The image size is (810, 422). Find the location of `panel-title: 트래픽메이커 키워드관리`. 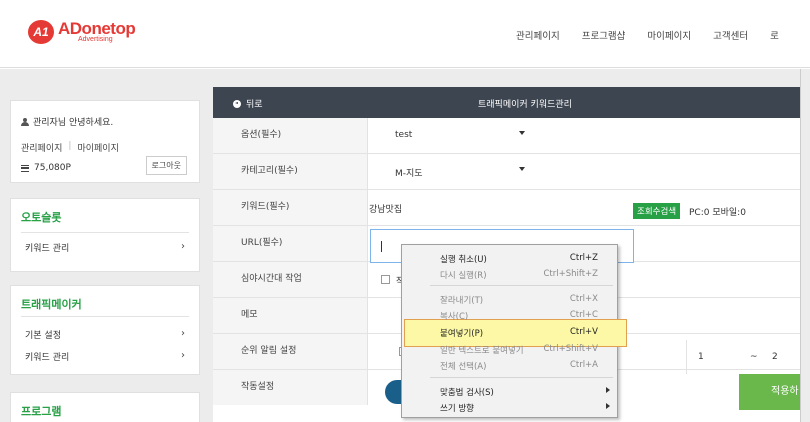

panel-title: 트래픽메이커 키워드관리 is located at coordinates (525, 105).